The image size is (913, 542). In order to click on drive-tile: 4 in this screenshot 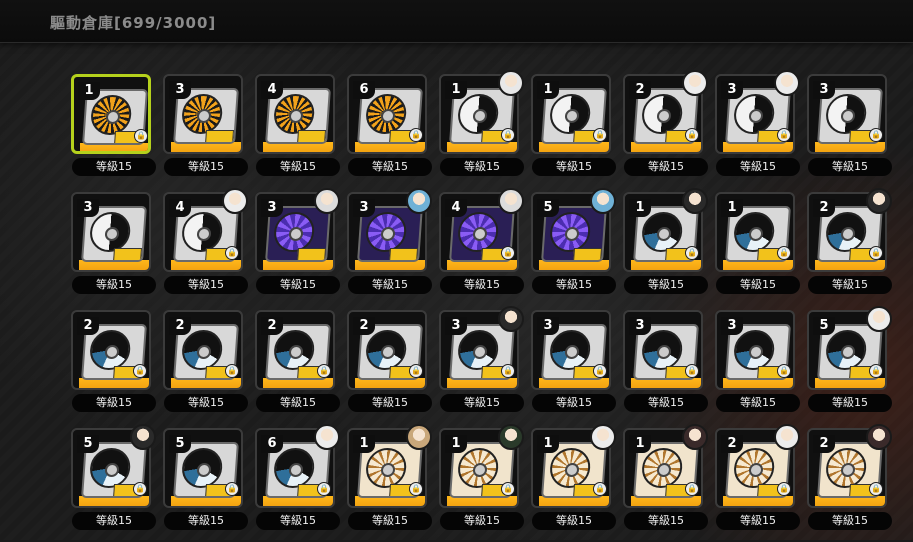, I will do `click(295, 114)`.